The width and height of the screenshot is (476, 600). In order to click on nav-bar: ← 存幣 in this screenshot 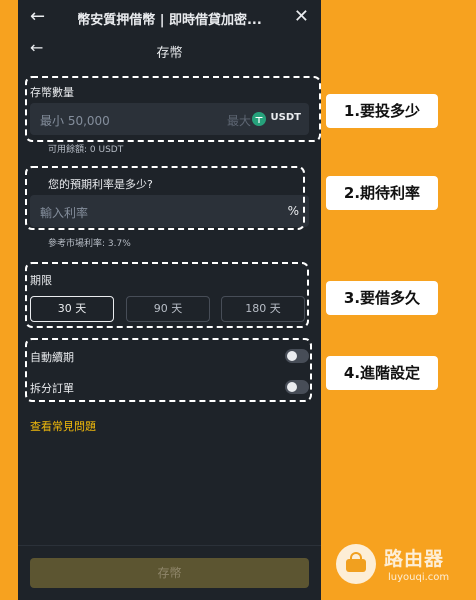, I will do `click(169, 50)`.